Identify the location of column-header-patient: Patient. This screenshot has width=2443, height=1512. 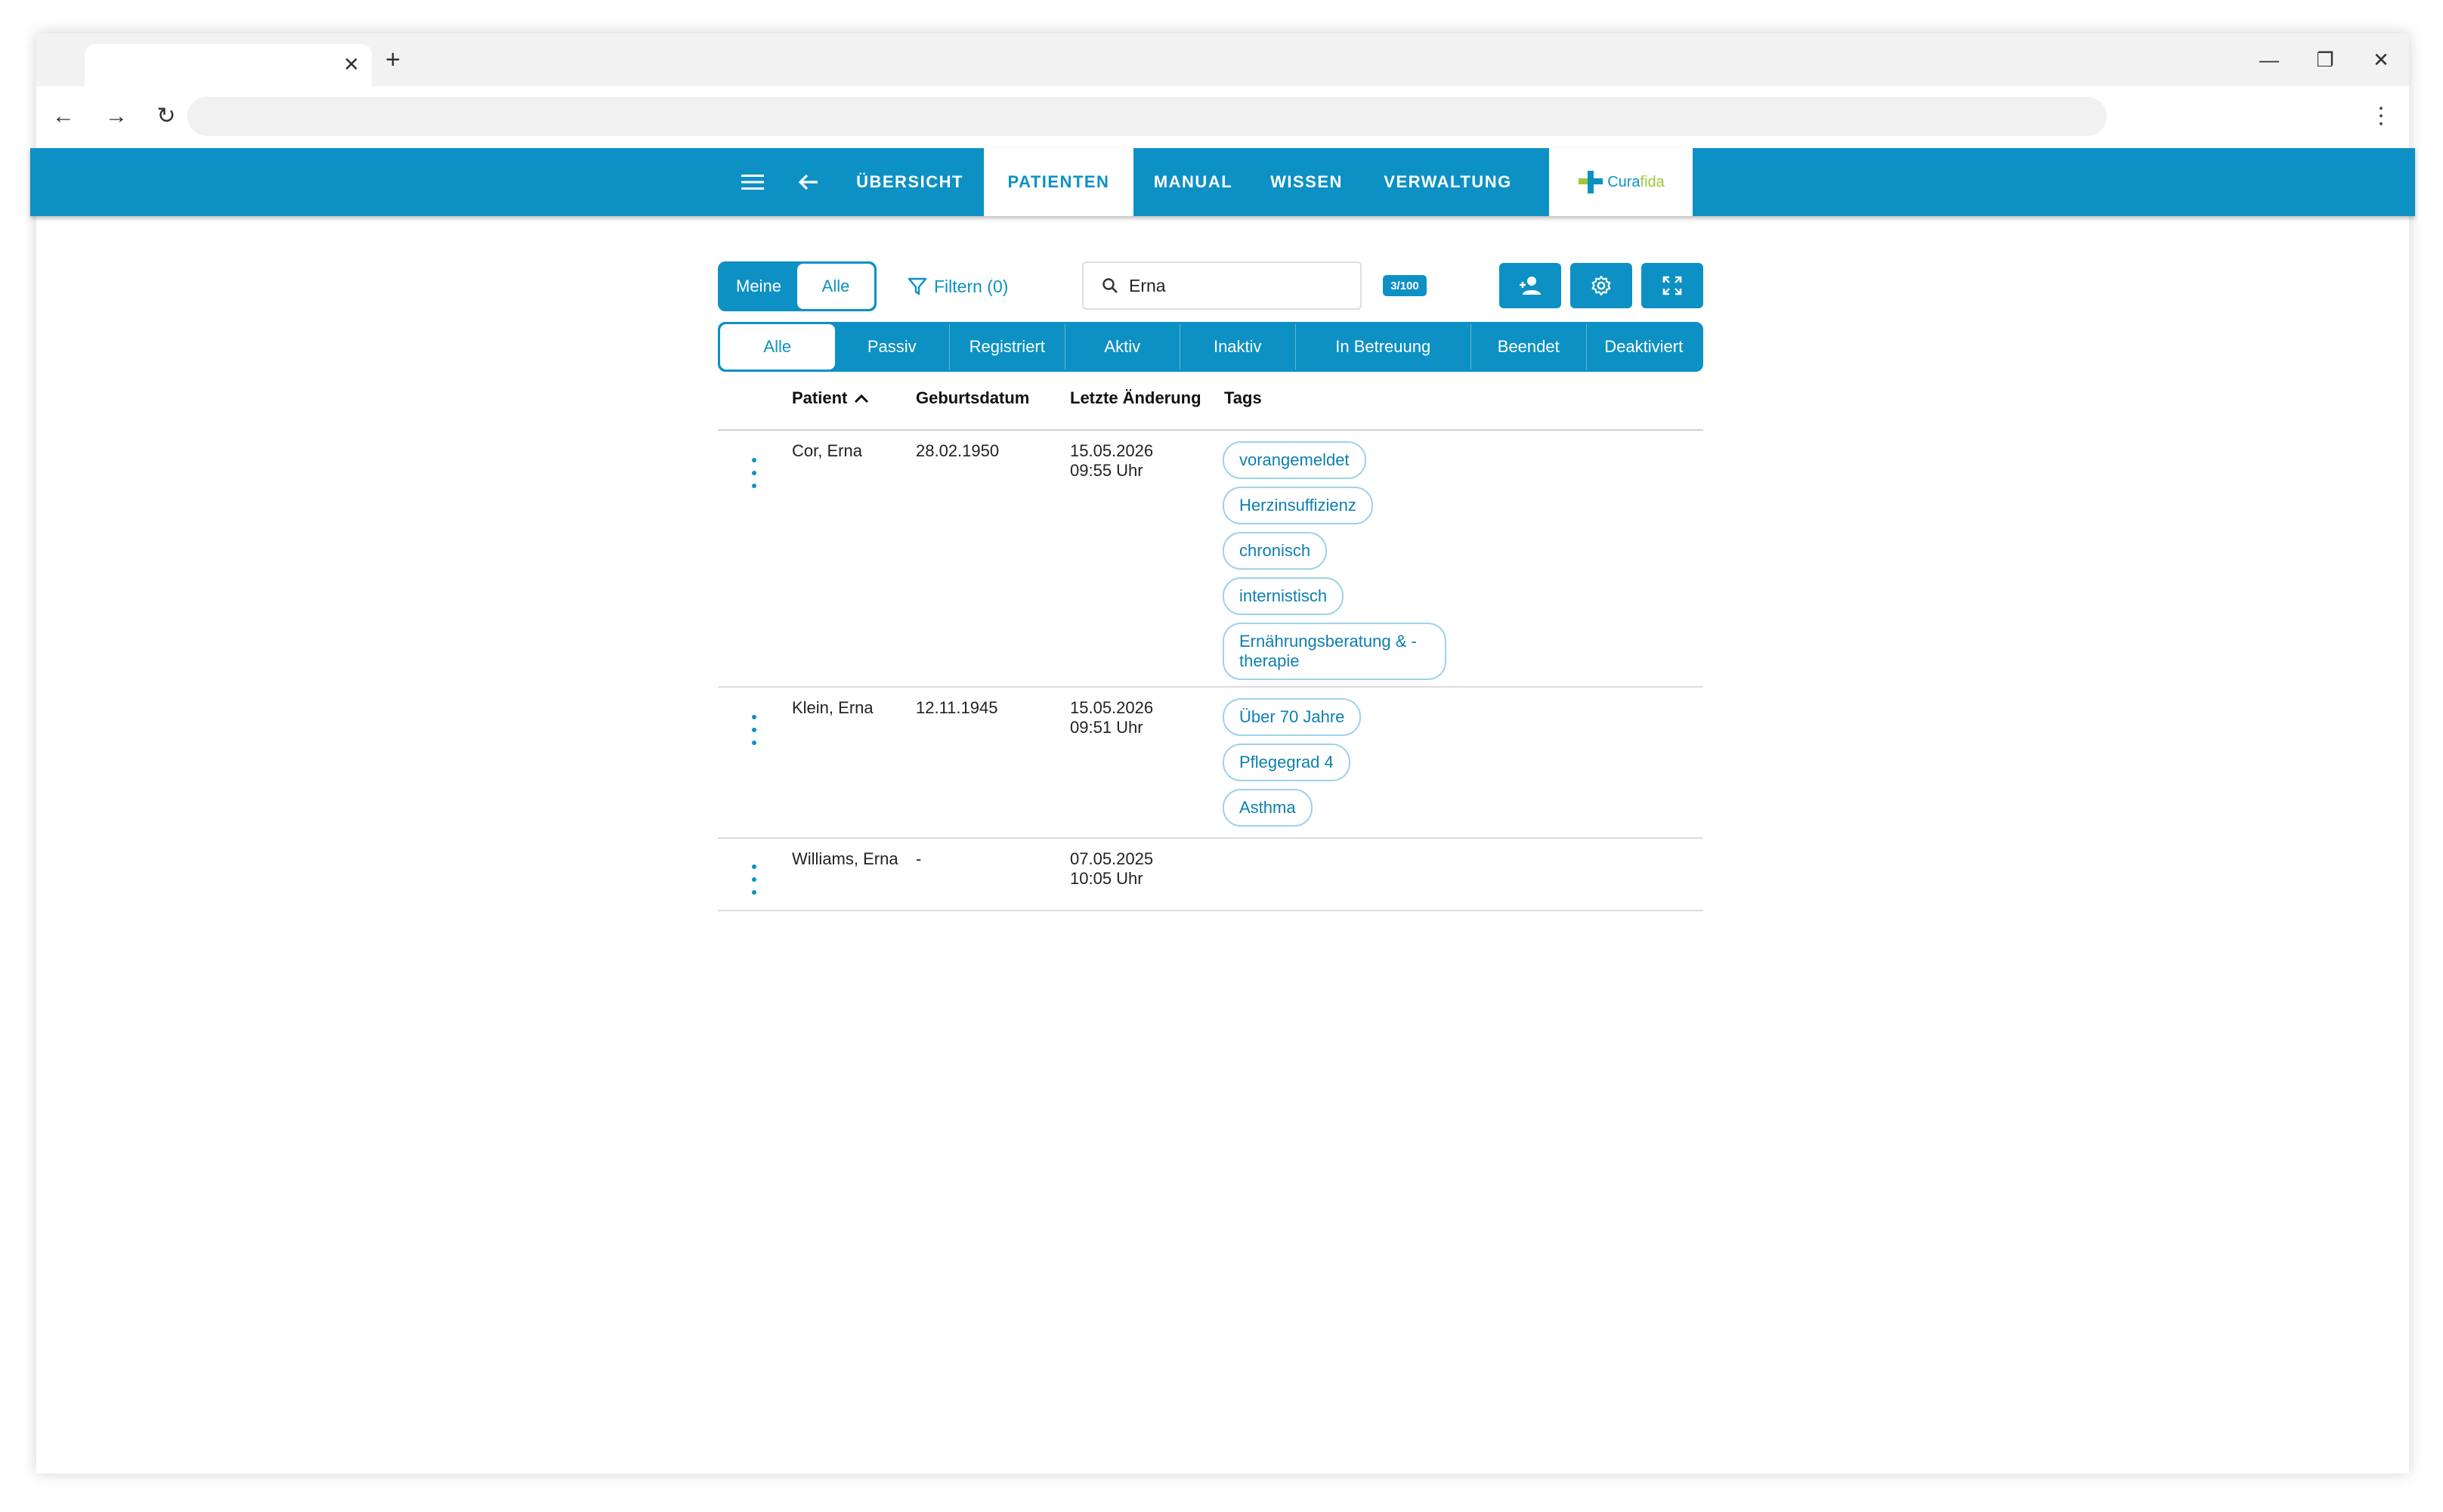
(831, 398).